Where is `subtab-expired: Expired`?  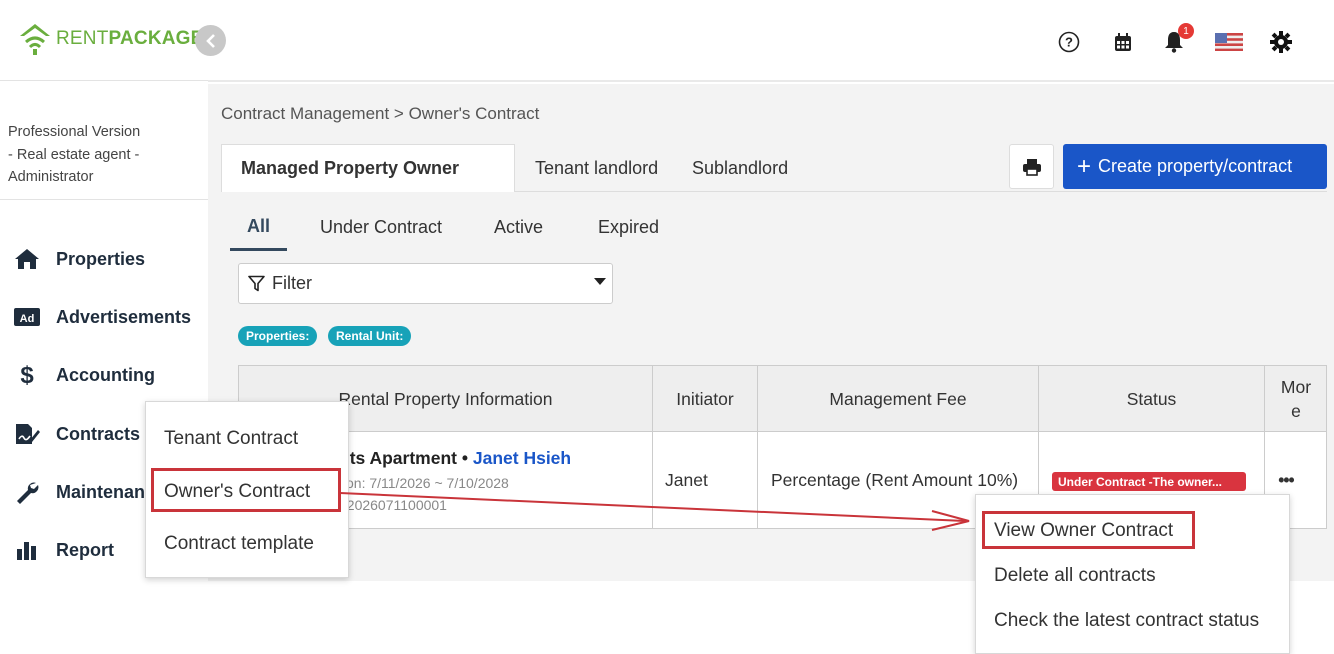 subtab-expired: Expired is located at coordinates (628, 227).